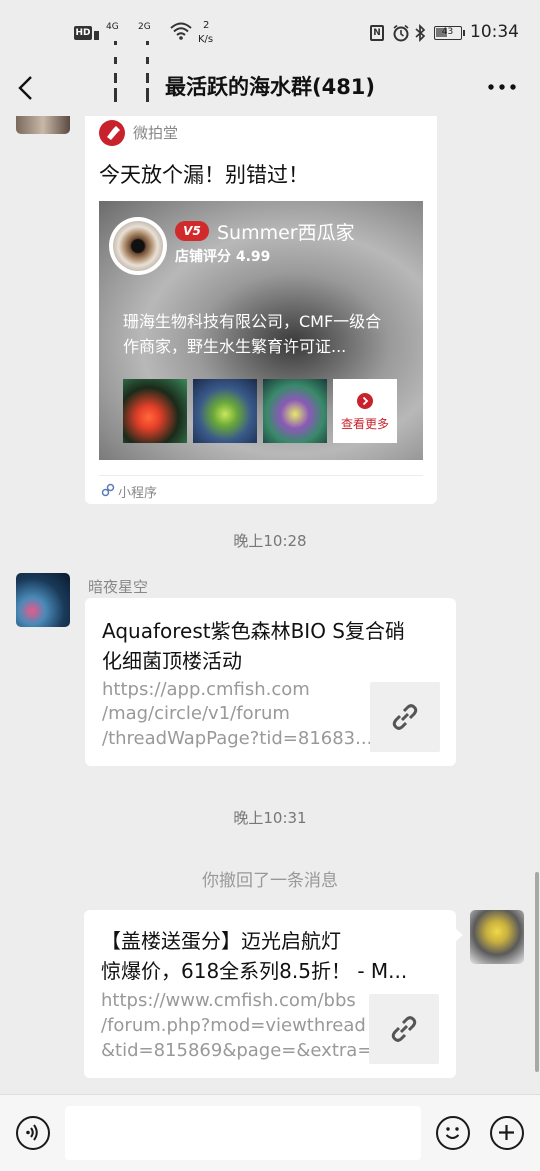 This screenshot has height=1171, width=540. What do you see at coordinates (138, 246) in the screenshot?
I see `shop-avatar` at bounding box center [138, 246].